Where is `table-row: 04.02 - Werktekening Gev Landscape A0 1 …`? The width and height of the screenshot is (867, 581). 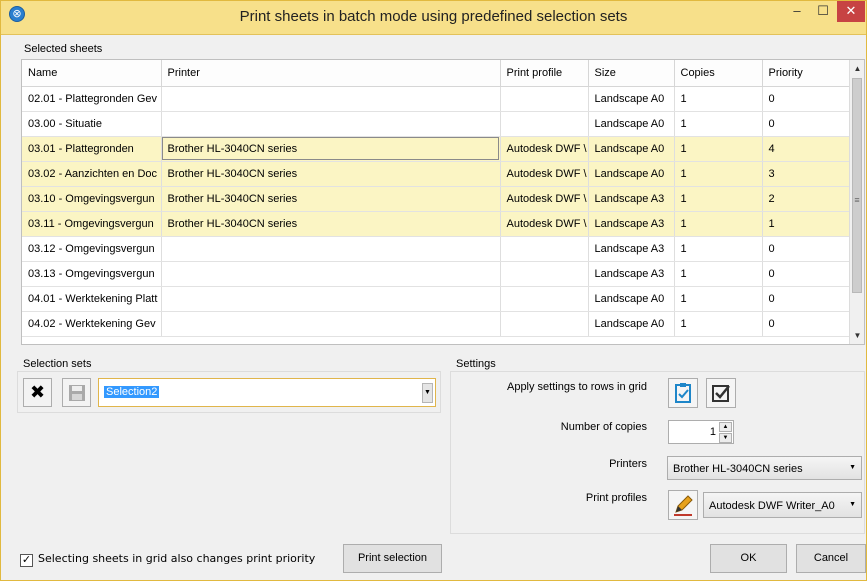
table-row: 04.02 - Werktekening Gev Landscape A0 1 … is located at coordinates (436, 324).